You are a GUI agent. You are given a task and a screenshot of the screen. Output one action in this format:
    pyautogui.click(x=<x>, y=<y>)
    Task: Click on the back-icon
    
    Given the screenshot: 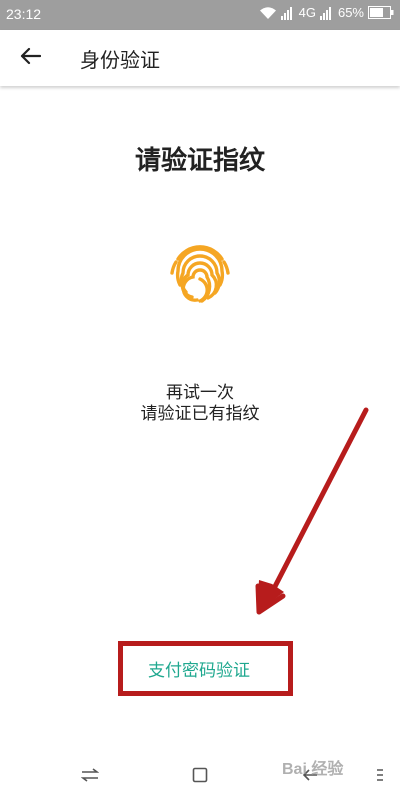 What is the action you would take?
    pyautogui.click(x=310, y=775)
    